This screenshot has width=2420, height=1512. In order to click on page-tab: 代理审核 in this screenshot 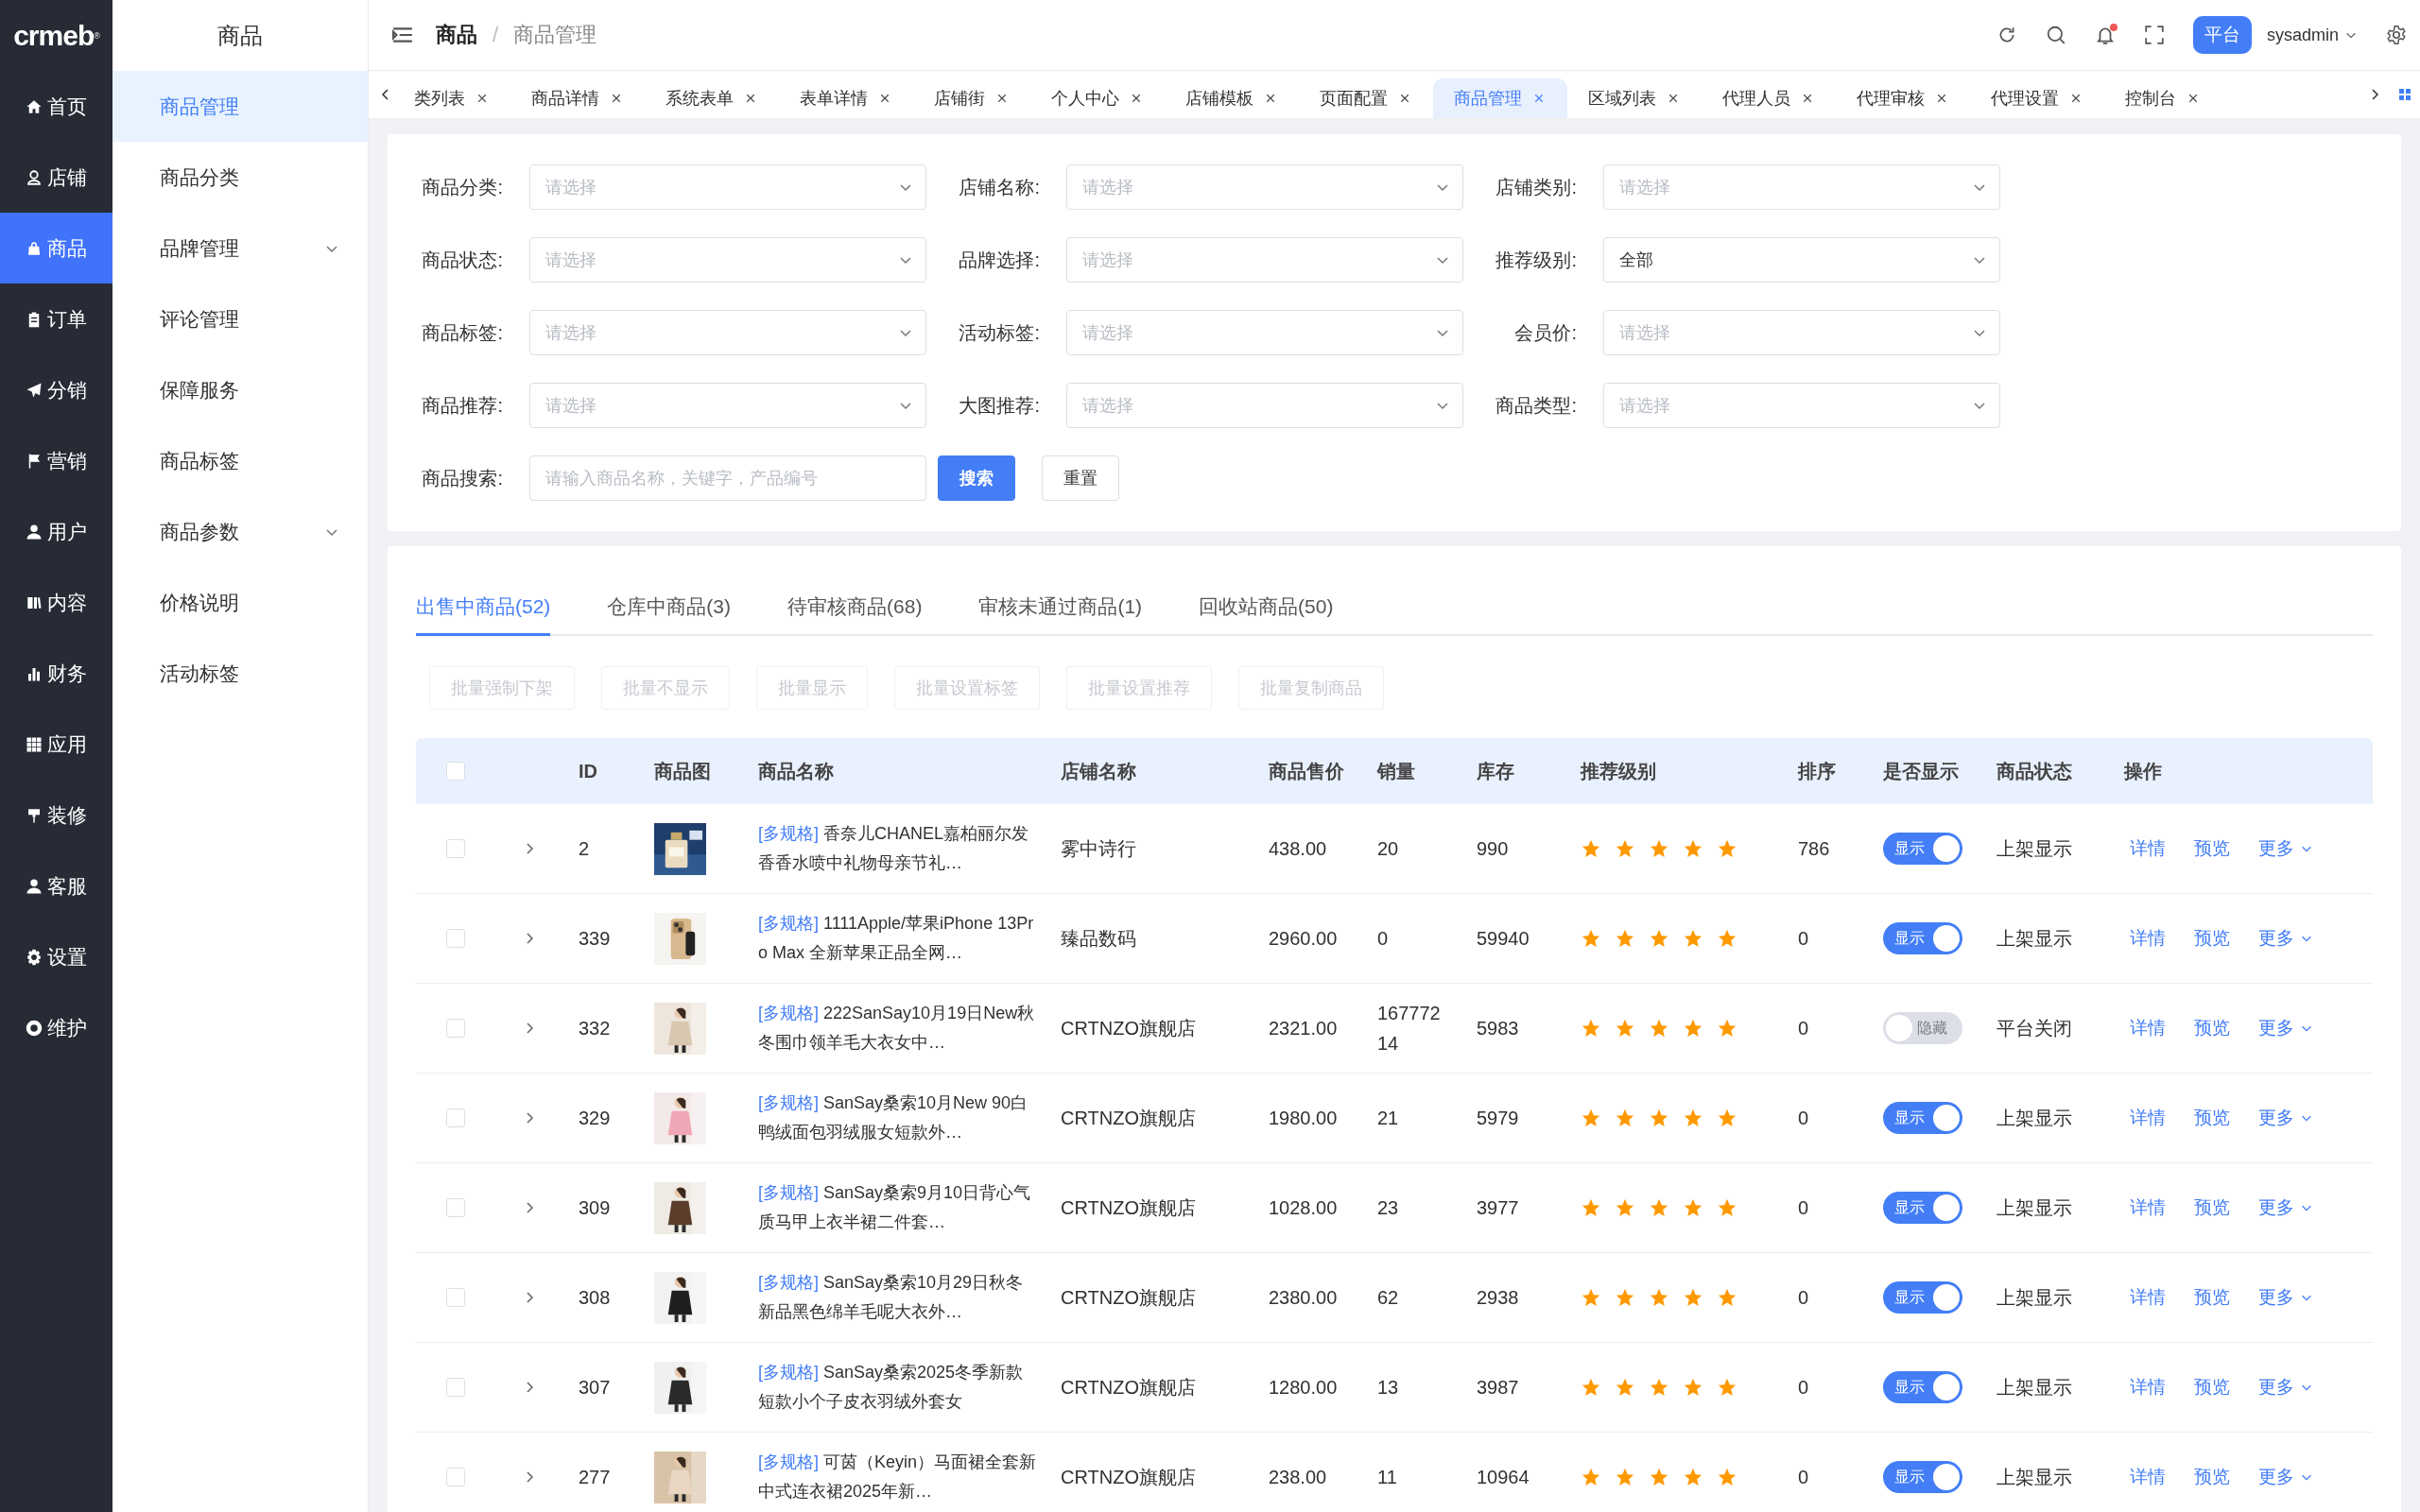, I will do `click(1903, 98)`.